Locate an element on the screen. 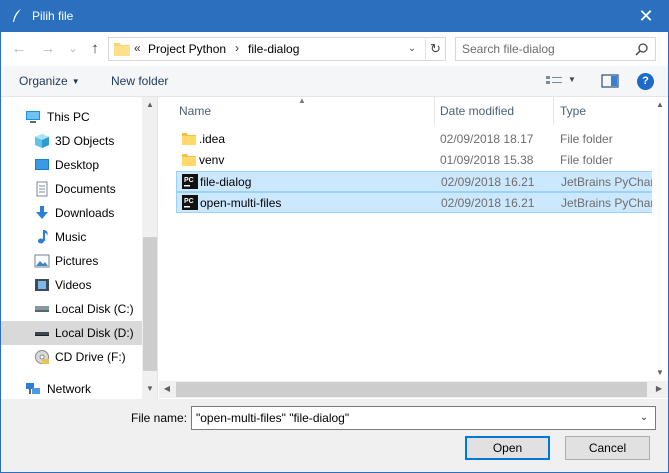 Image resolution: width=669 pixels, height=473 pixels. sidebar-item-desktop: Desktop is located at coordinates (71, 165).